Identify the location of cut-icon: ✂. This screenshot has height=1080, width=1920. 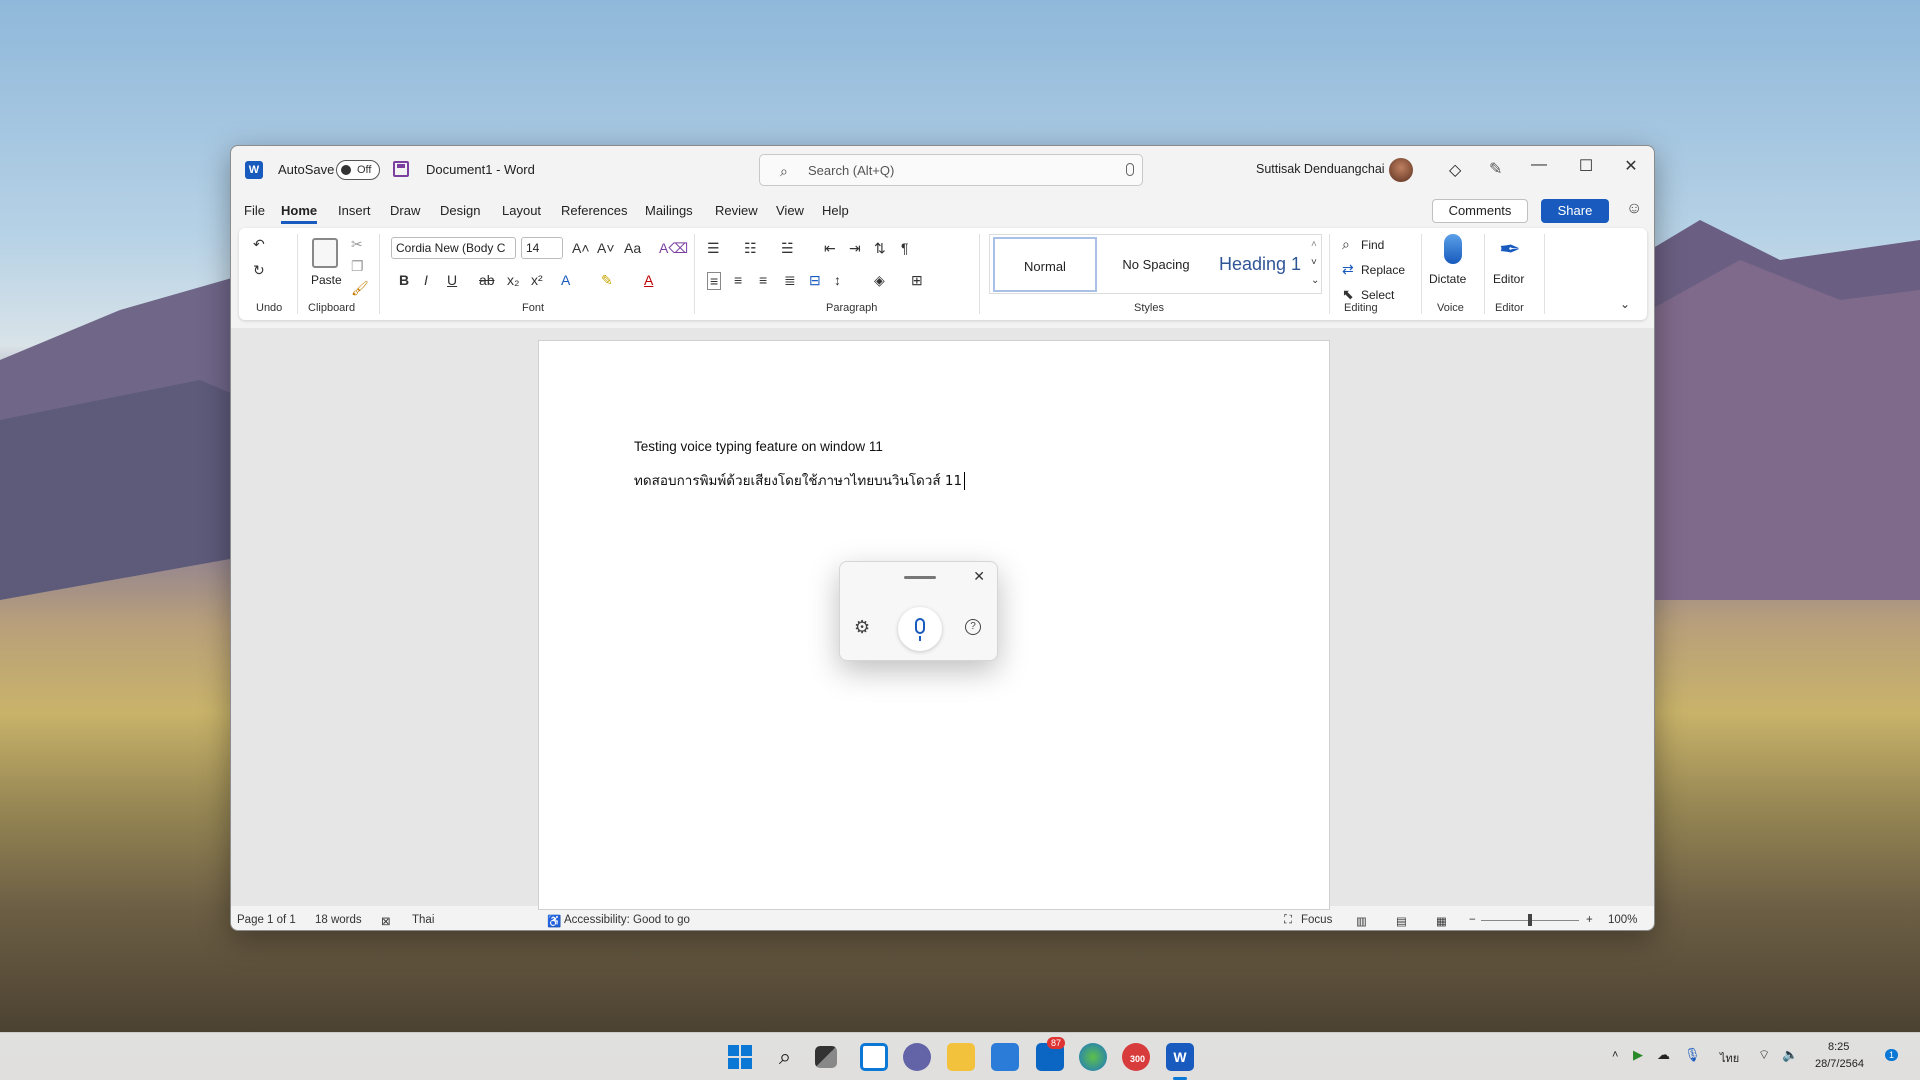
(357, 244).